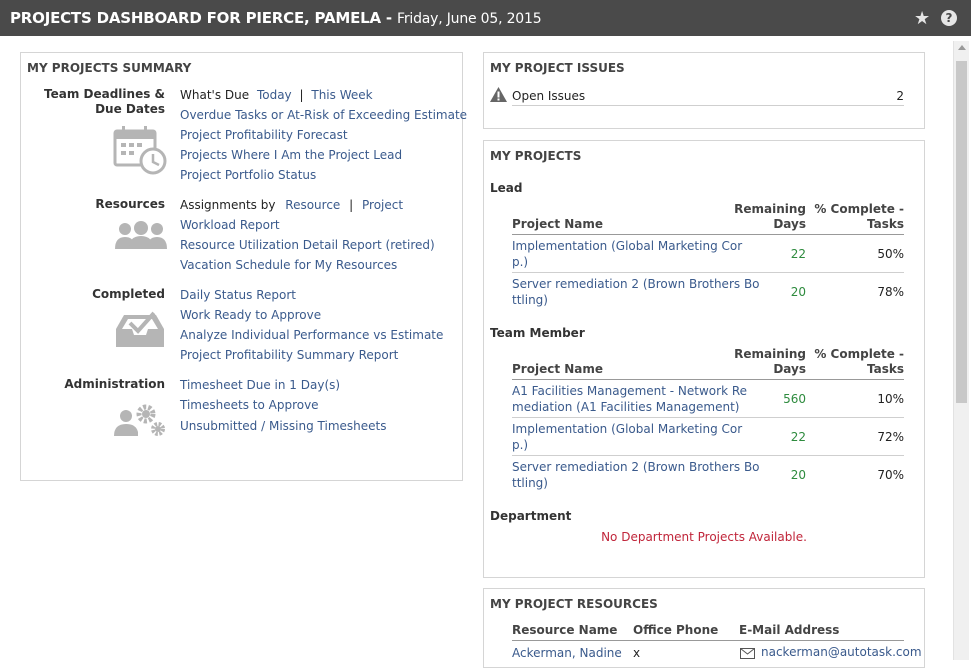 This screenshot has height=668, width=971. I want to click on admin-gears-icon, so click(139, 420).